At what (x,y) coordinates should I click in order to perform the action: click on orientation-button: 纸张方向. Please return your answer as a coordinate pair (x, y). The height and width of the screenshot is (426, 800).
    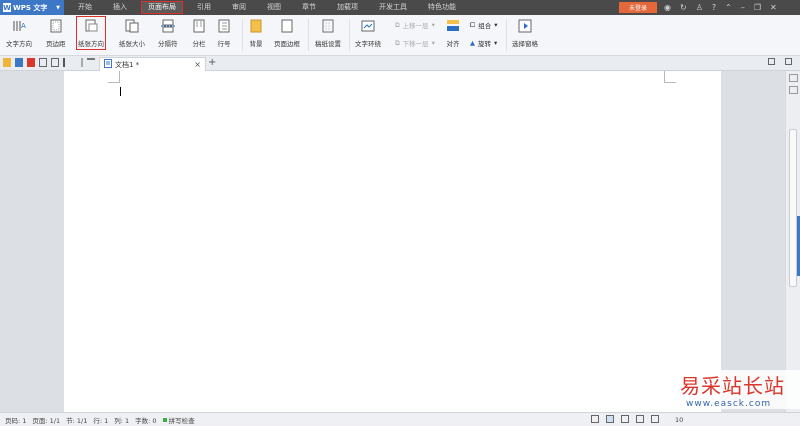
    Looking at the image, I should click on (91, 33).